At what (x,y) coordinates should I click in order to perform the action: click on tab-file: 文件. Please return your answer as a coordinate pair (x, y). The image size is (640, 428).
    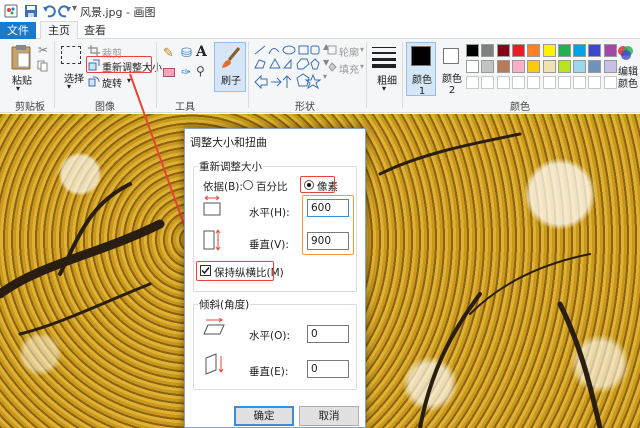
    Looking at the image, I should click on (18, 30).